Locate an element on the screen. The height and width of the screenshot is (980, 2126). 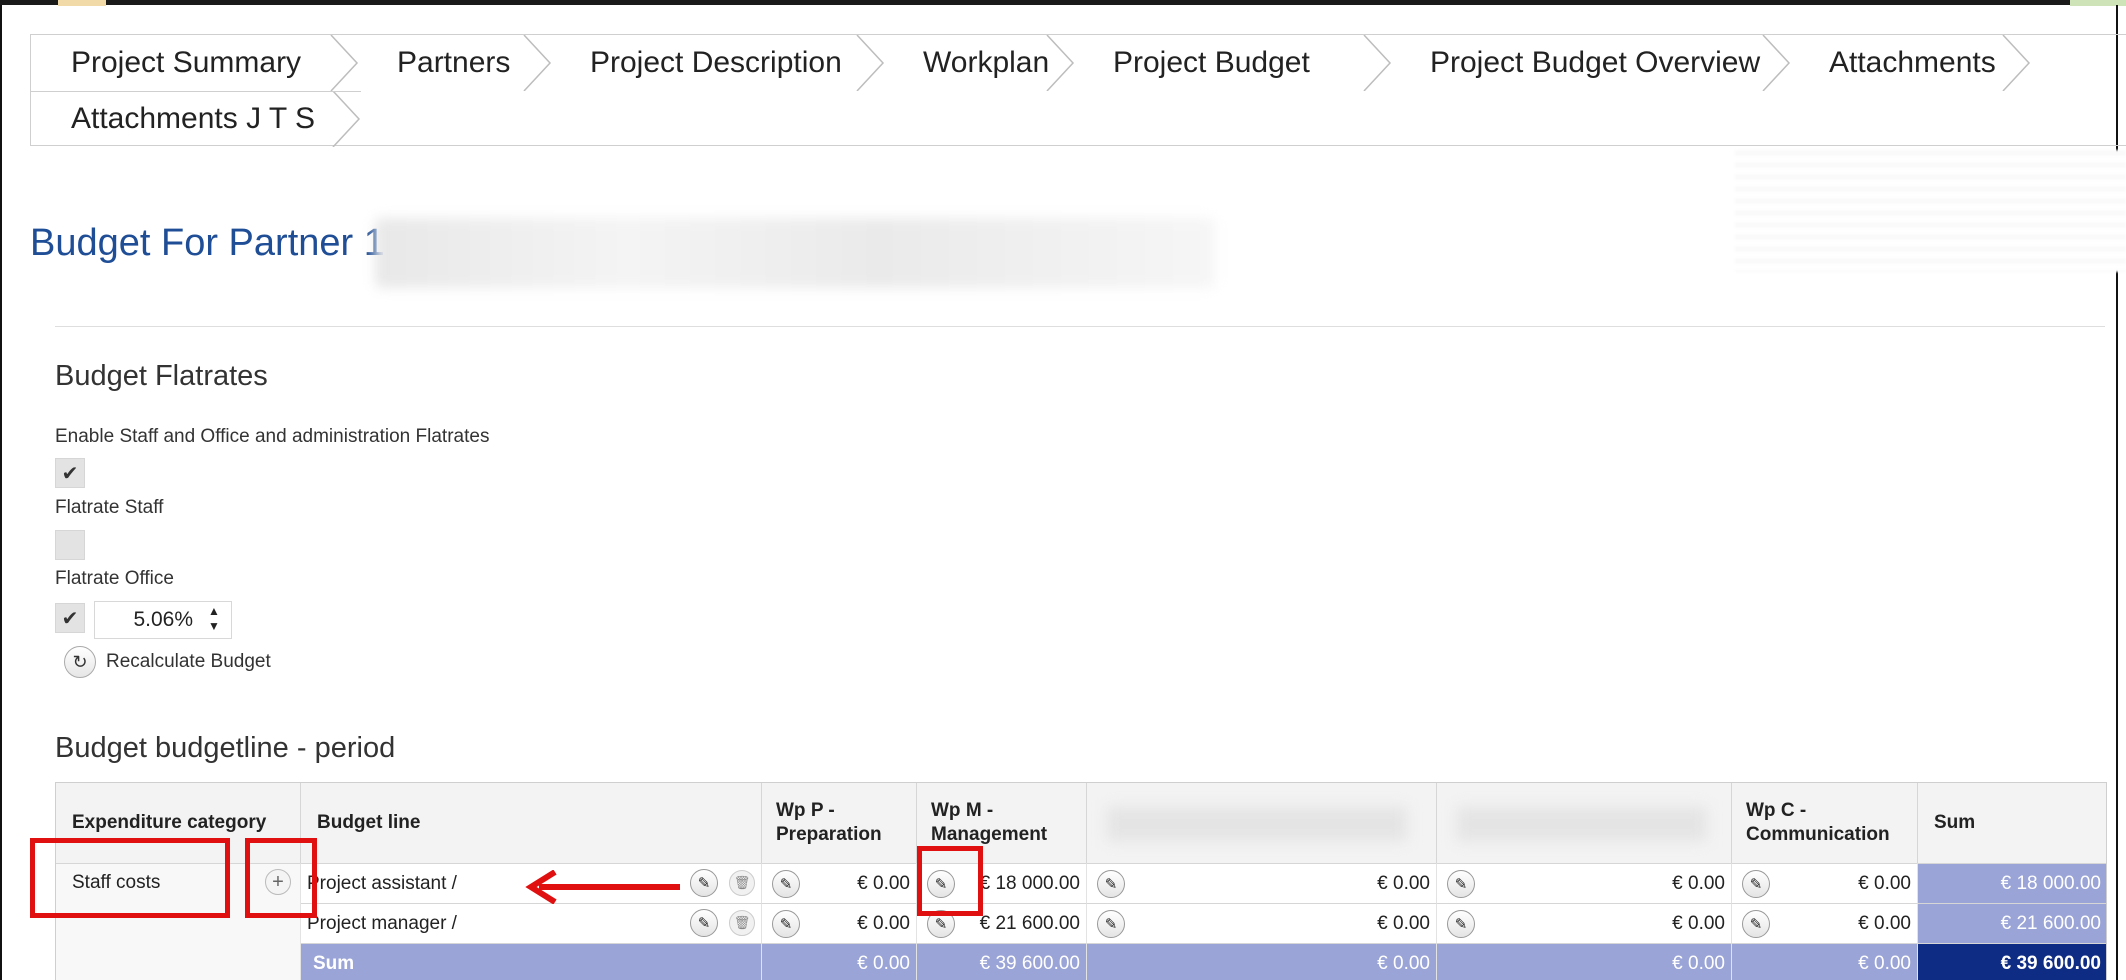
cell-row-sum: € 18 000.00 is located at coordinates (2012, 883).